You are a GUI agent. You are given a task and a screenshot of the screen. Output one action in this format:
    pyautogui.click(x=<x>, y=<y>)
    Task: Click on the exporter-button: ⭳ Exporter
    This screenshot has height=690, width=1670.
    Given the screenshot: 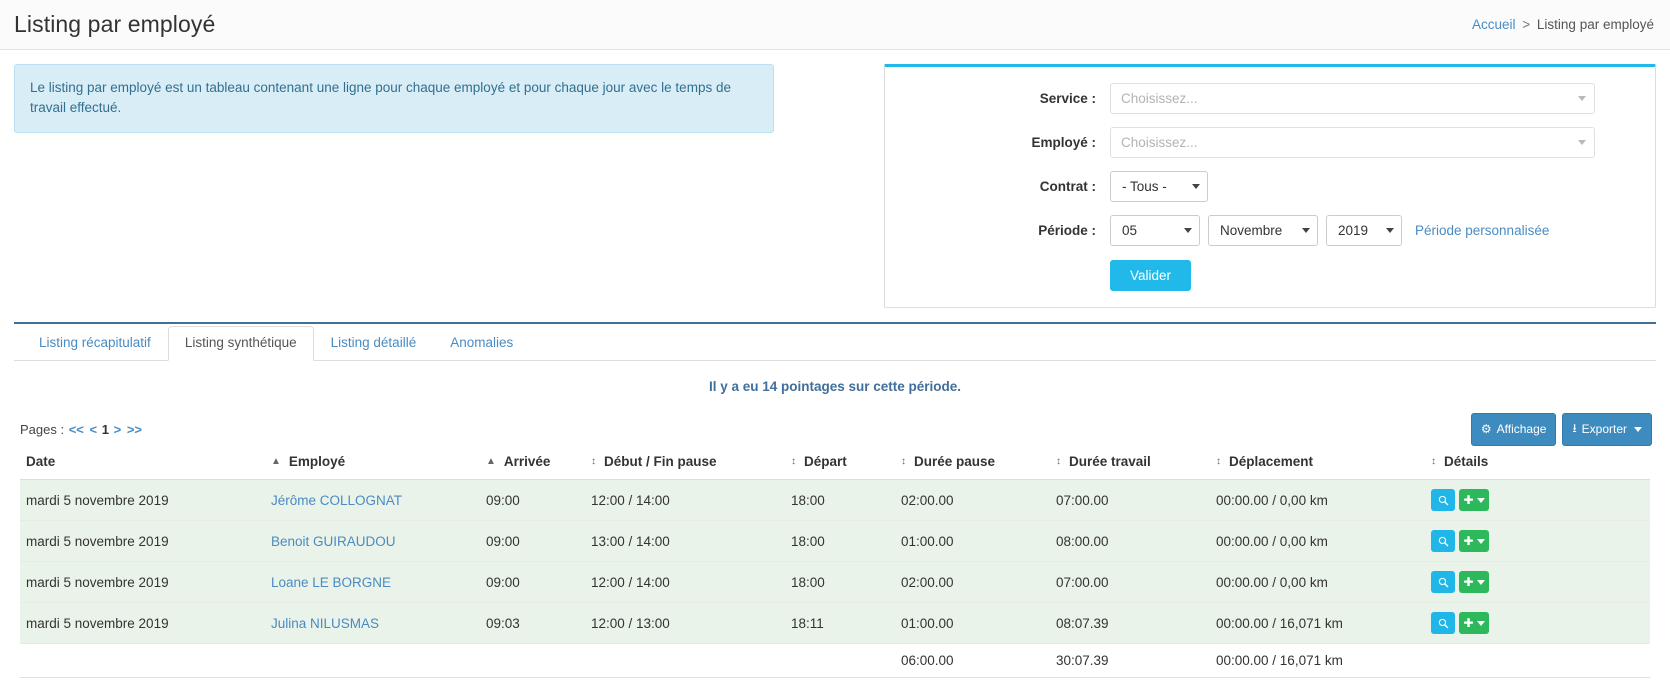 What is the action you would take?
    pyautogui.click(x=1607, y=429)
    